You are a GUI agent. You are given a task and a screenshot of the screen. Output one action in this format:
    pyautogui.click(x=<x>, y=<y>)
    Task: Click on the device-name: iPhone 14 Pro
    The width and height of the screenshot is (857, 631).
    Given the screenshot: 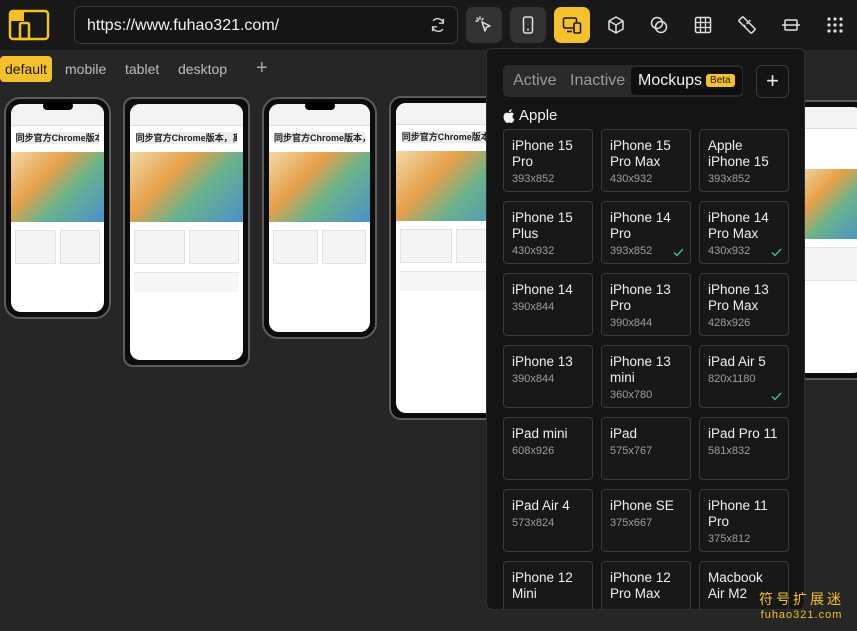 What is the action you would take?
    pyautogui.click(x=640, y=225)
    